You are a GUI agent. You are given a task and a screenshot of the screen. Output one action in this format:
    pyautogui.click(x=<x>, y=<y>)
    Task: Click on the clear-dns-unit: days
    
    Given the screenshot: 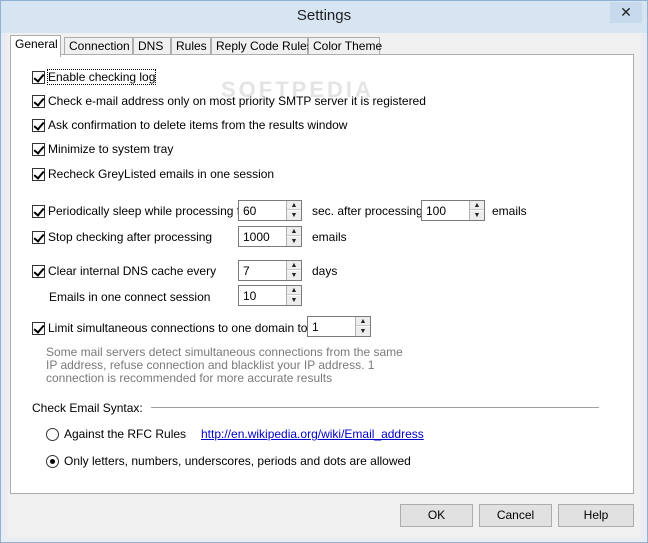 What is the action you would take?
    pyautogui.click(x=325, y=271)
    